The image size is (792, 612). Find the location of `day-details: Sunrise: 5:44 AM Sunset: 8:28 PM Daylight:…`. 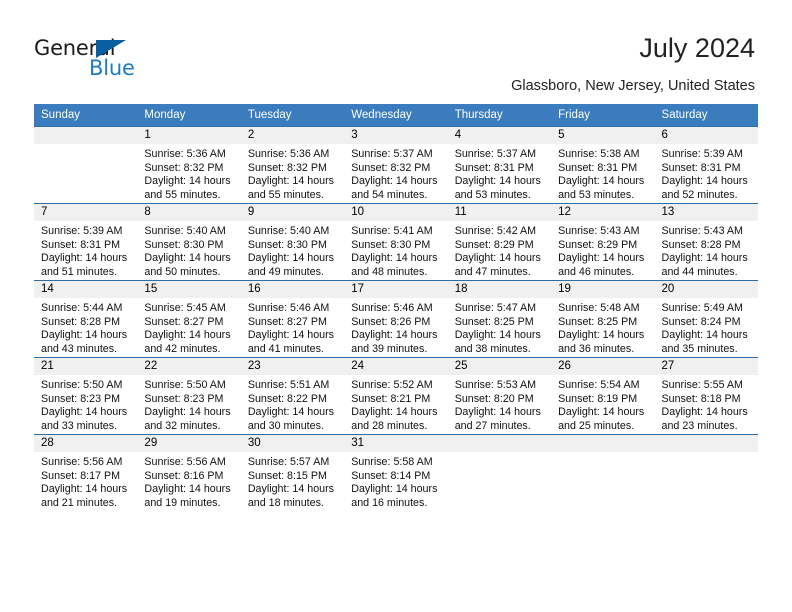

day-details: Sunrise: 5:44 AM Sunset: 8:28 PM Daylight:… is located at coordinates (85, 327).